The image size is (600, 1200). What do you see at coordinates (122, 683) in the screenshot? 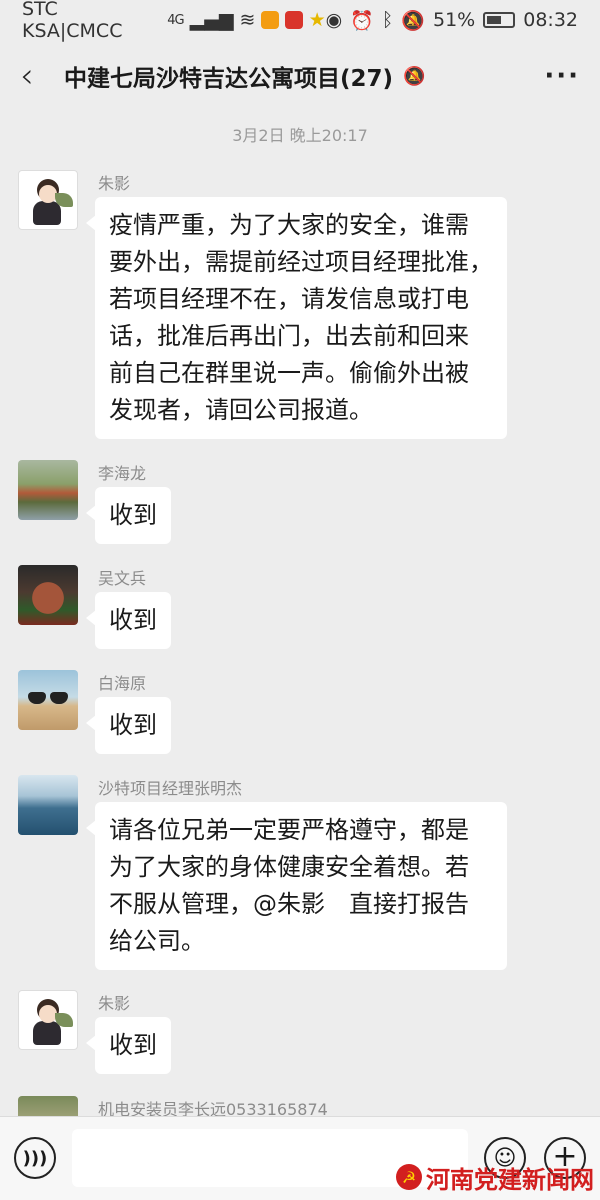
I see `sender-name: 白海原` at bounding box center [122, 683].